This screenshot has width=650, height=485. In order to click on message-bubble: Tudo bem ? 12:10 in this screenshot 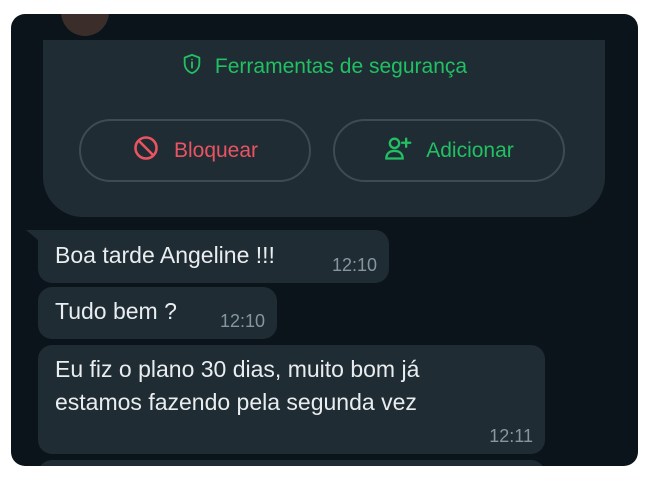, I will do `click(157, 313)`.